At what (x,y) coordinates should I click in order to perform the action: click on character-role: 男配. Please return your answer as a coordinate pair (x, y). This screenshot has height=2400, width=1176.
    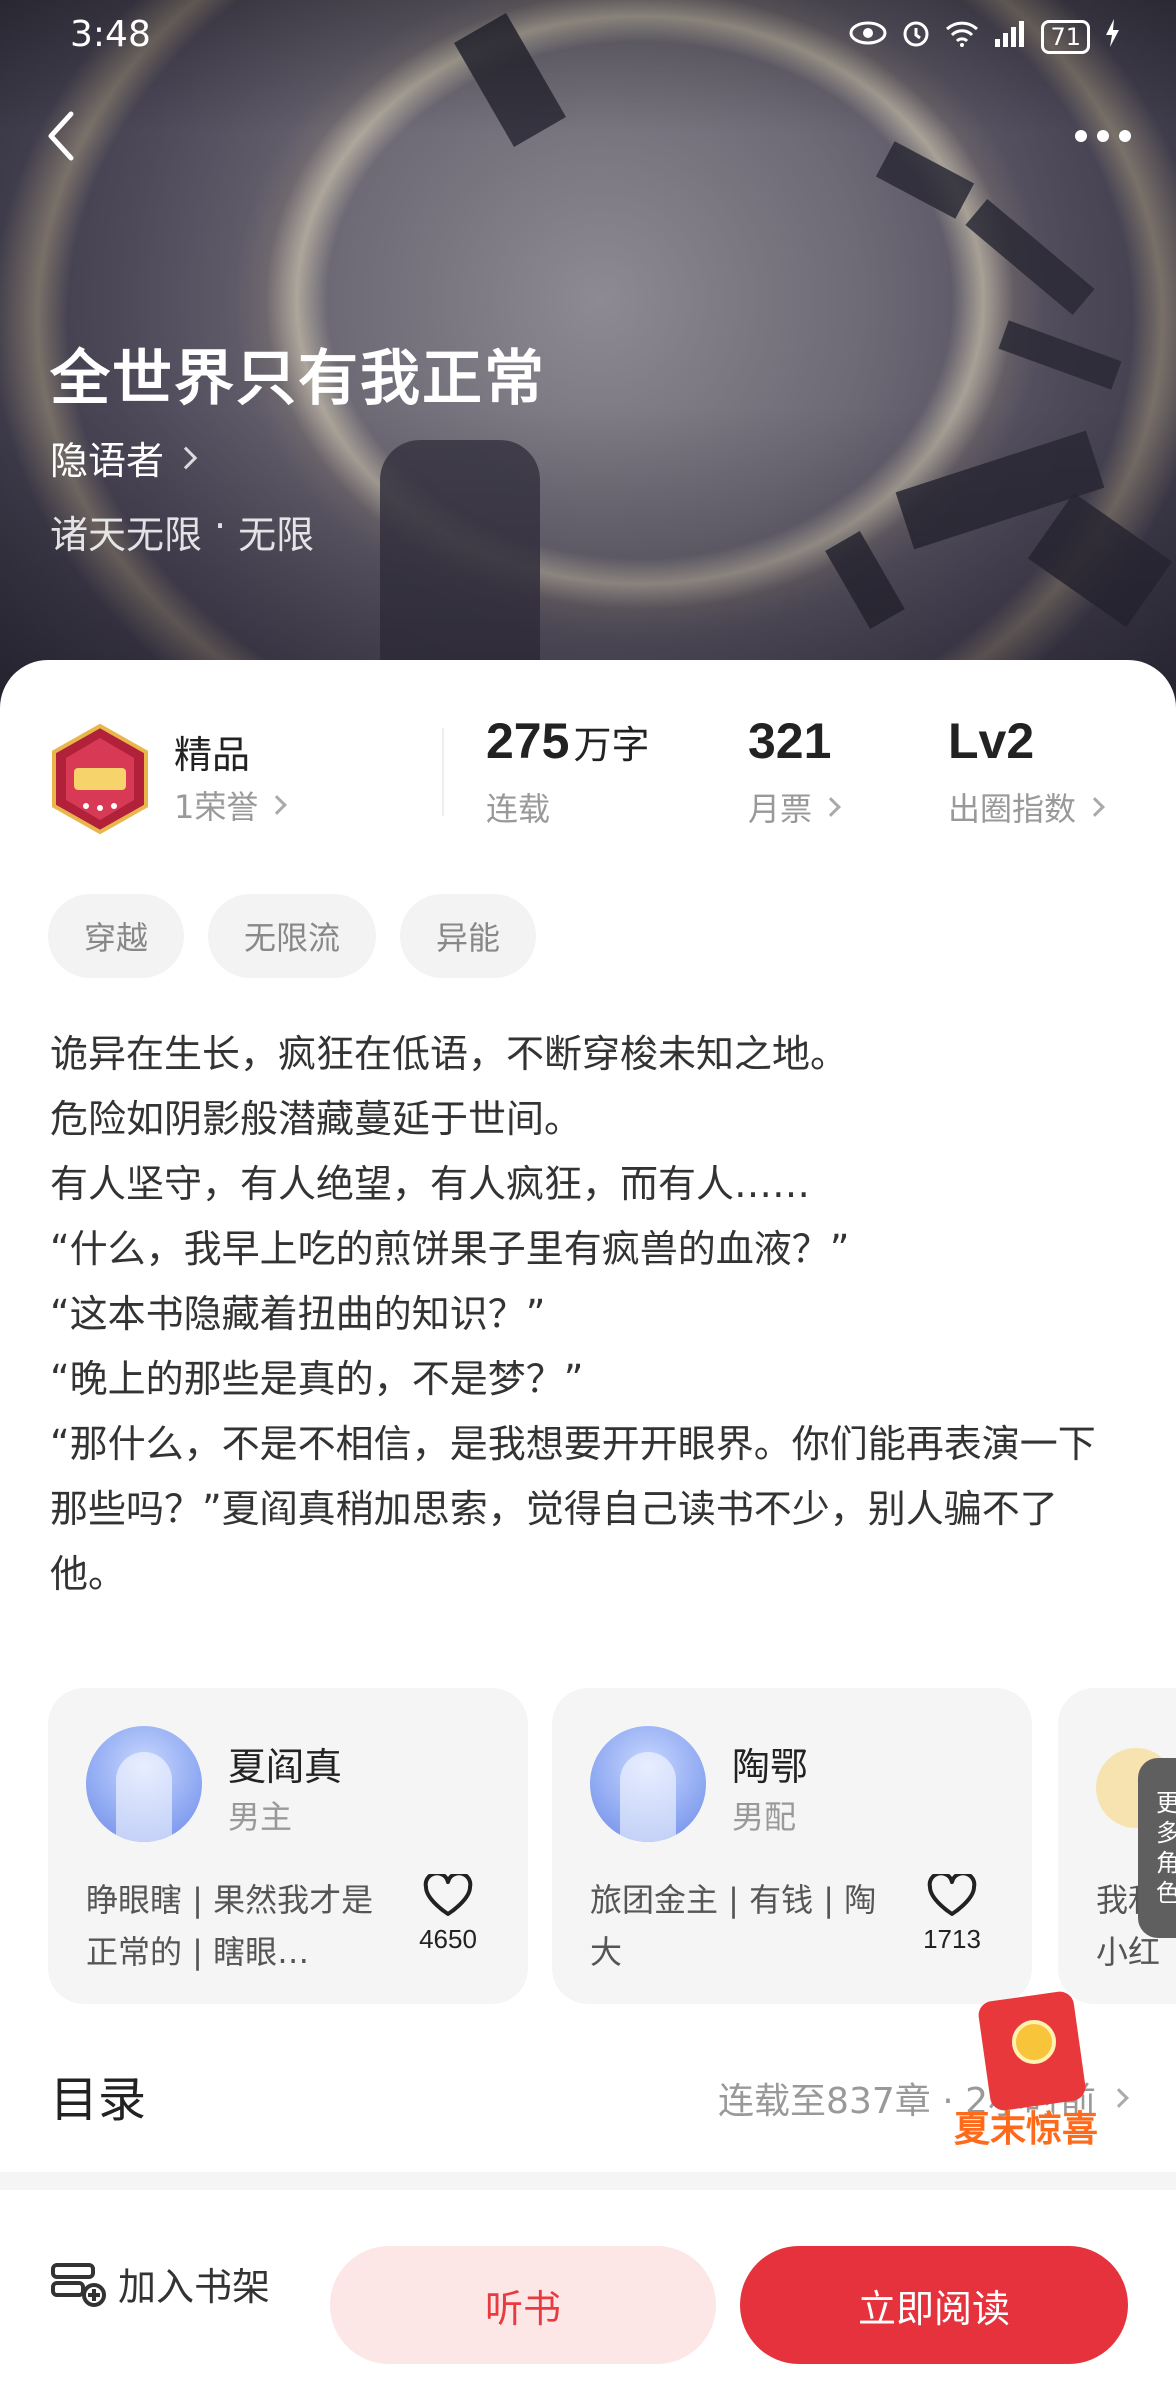
    Looking at the image, I should click on (764, 1817).